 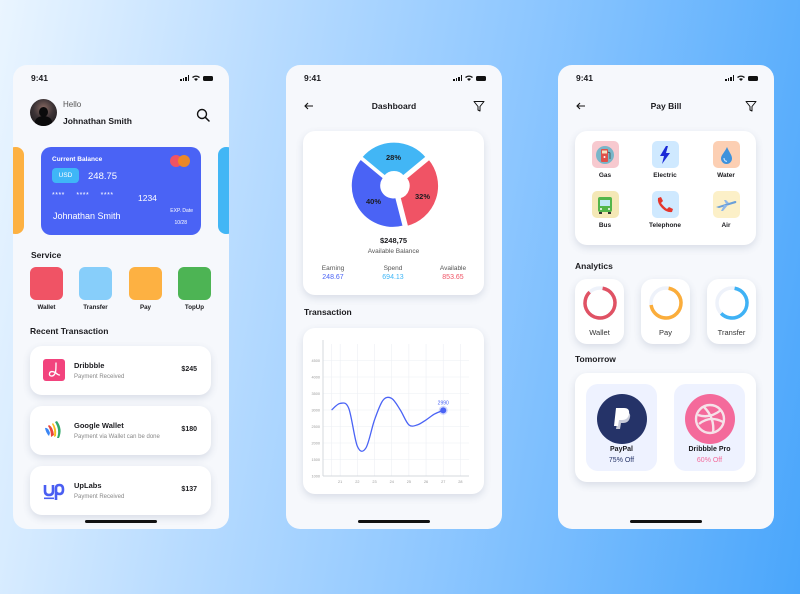 I want to click on pie-label-40: 40%, so click(x=374, y=201).